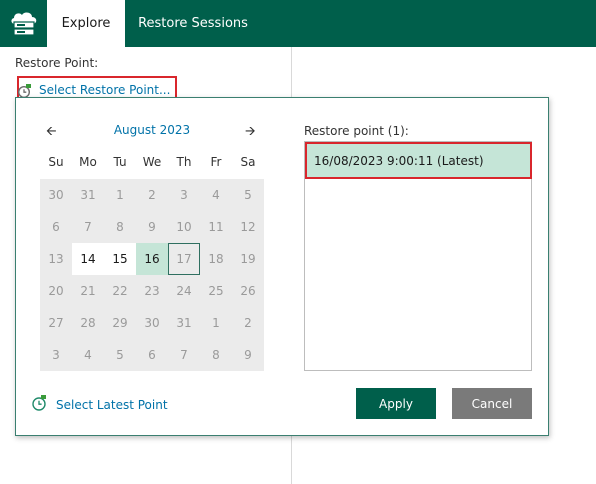 The height and width of the screenshot is (484, 596). I want to click on latest-clock-icon, so click(40, 405).